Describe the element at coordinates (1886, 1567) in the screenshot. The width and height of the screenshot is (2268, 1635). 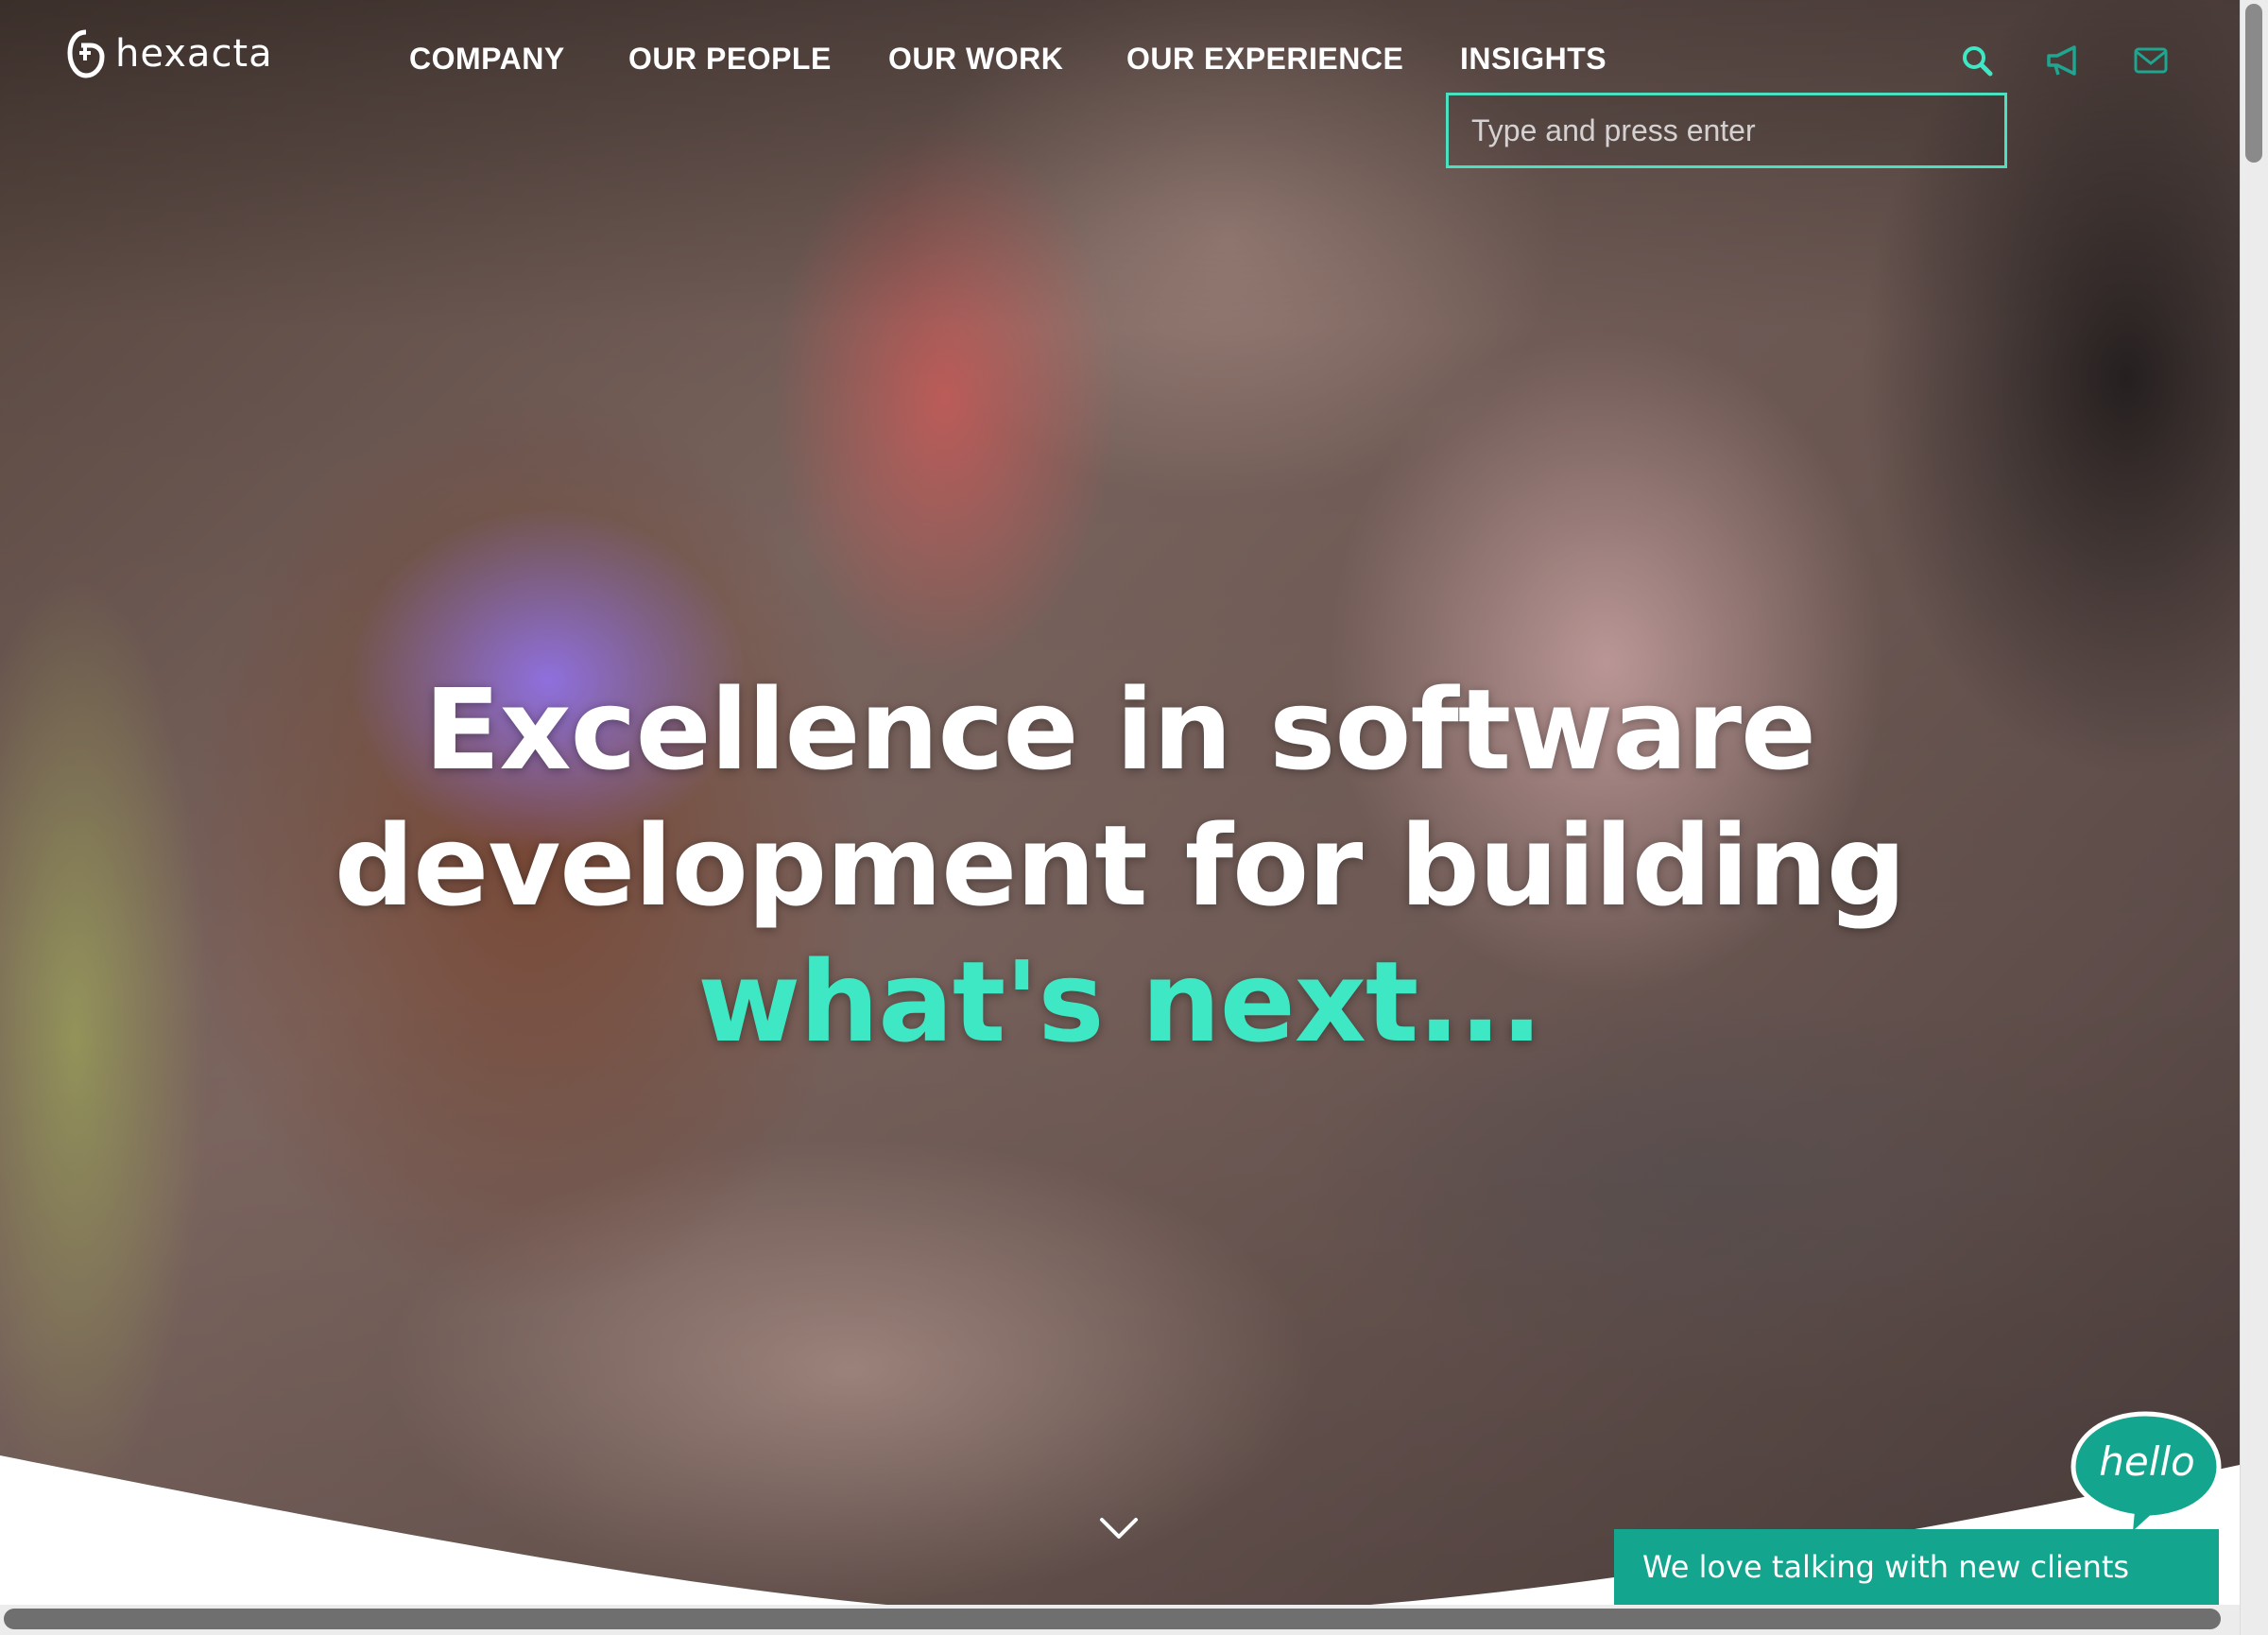
I see `chat-bar-text: We love talking with new clients` at that location.